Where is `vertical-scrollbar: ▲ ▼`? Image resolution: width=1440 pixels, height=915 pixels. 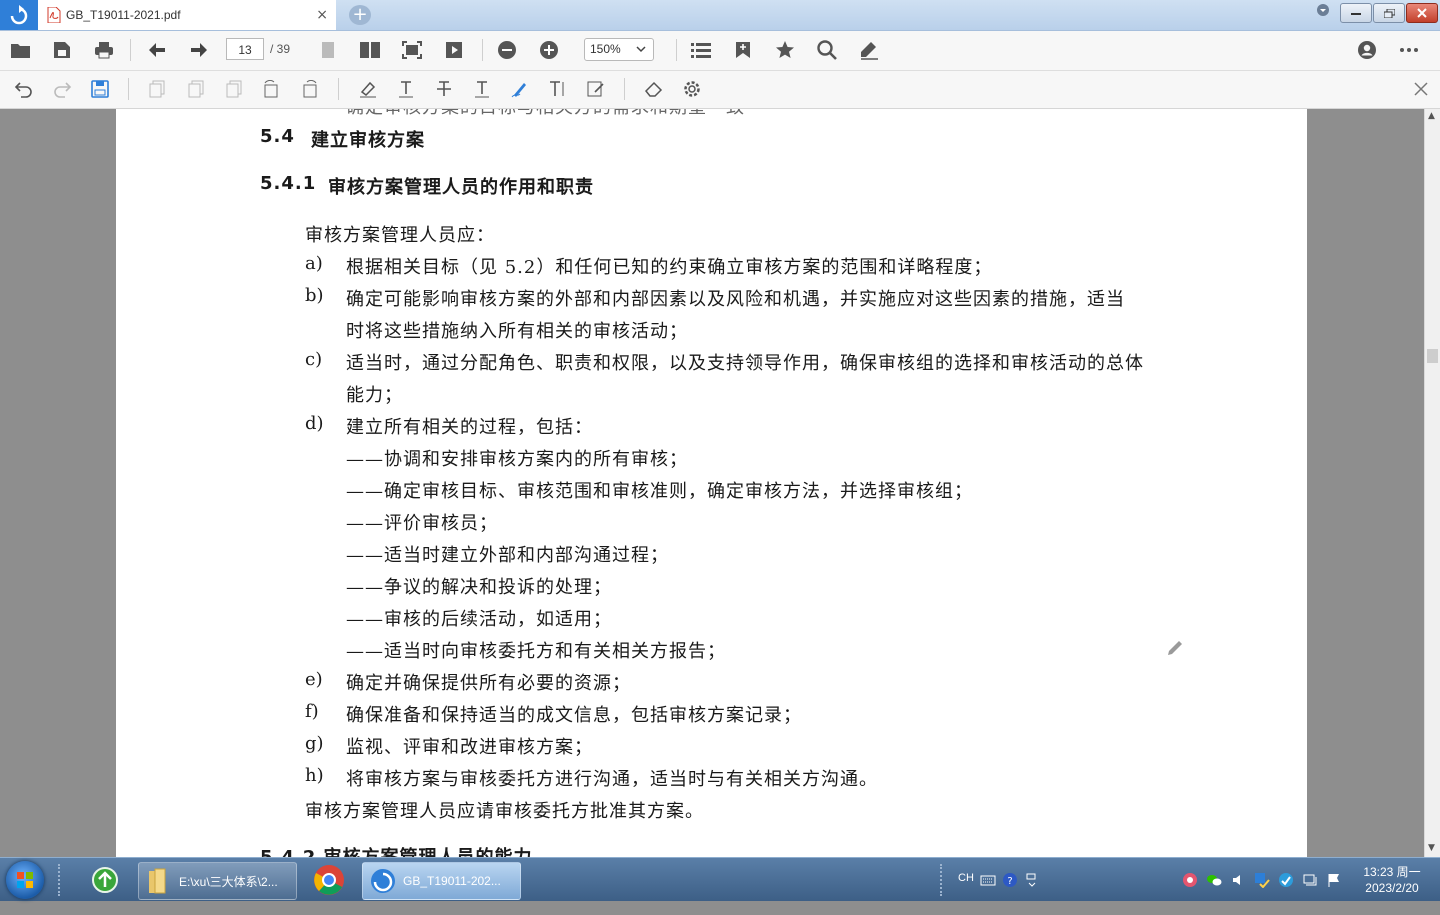 vertical-scrollbar: ▲ ▼ is located at coordinates (1432, 483).